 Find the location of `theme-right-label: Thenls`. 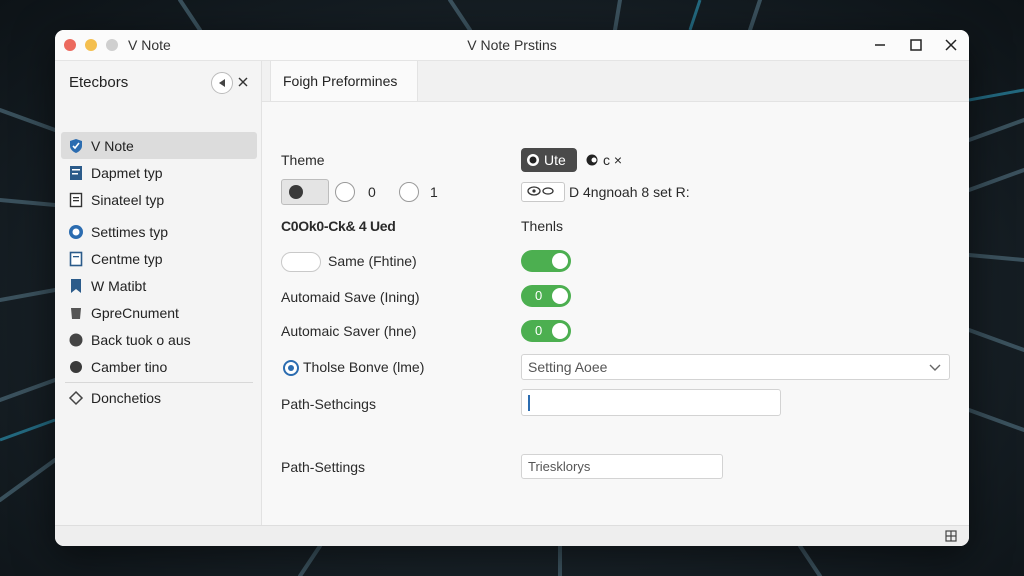

theme-right-label: Thenls is located at coordinates (542, 226).